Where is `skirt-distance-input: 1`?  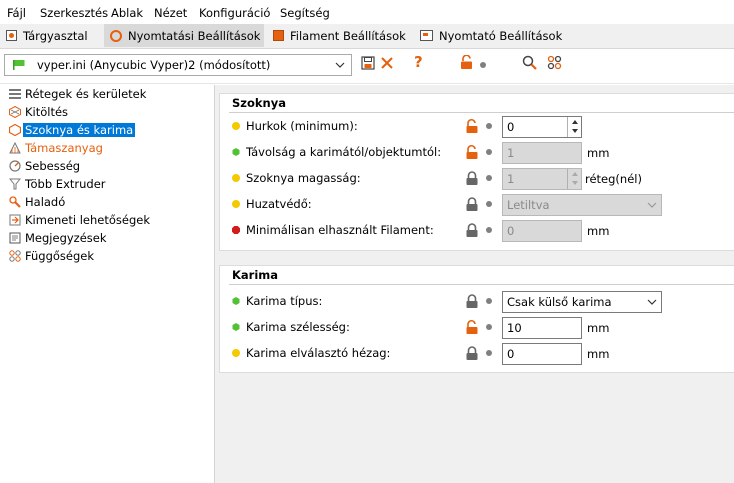
skirt-distance-input: 1 is located at coordinates (542, 153).